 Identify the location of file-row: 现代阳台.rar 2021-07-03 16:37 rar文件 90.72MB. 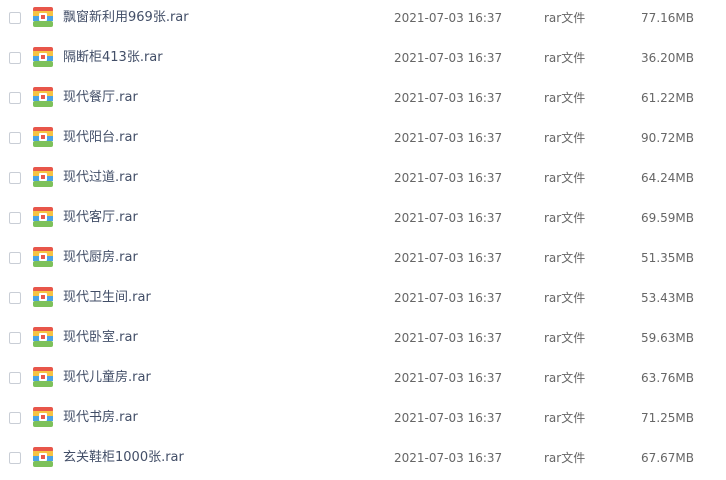
(363, 140).